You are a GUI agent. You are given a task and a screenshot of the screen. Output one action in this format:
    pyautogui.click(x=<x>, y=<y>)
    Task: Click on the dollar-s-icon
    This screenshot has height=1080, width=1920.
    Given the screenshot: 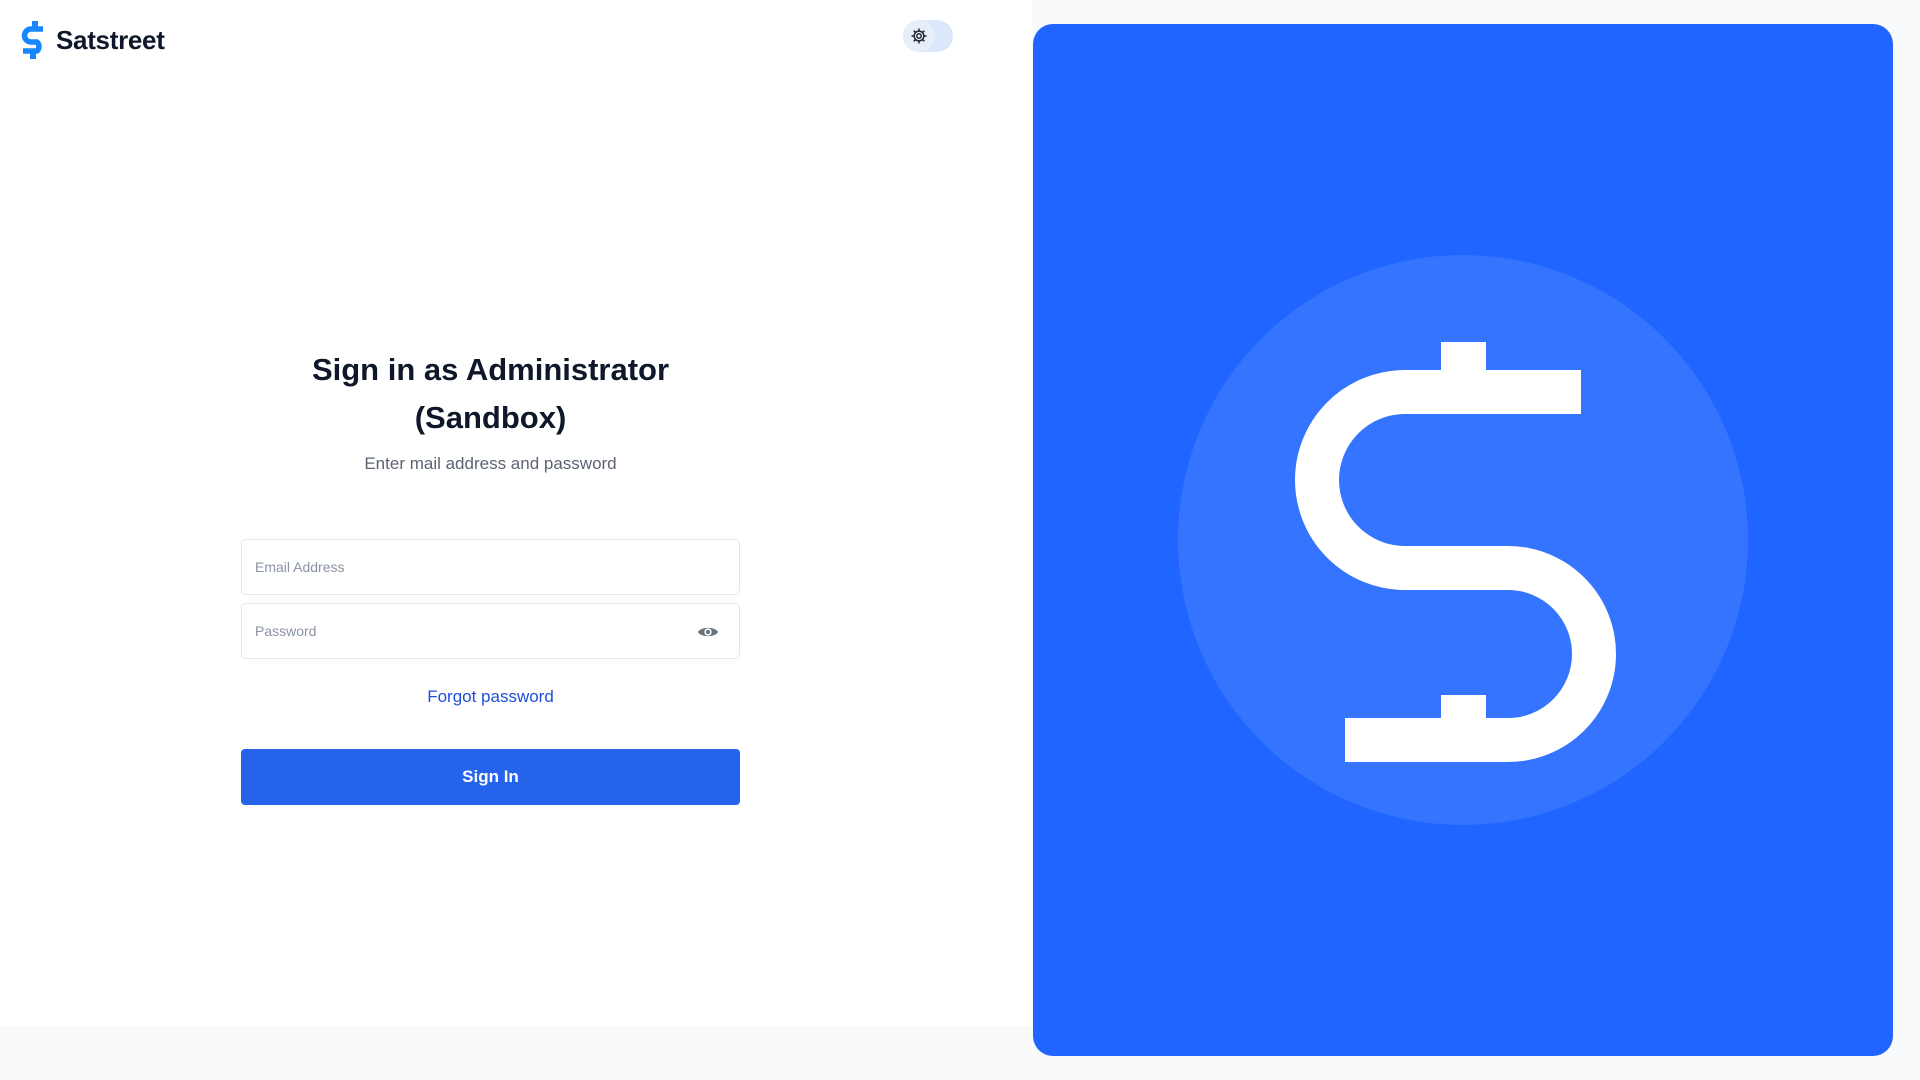 What is the action you would take?
    pyautogui.click(x=32, y=40)
    